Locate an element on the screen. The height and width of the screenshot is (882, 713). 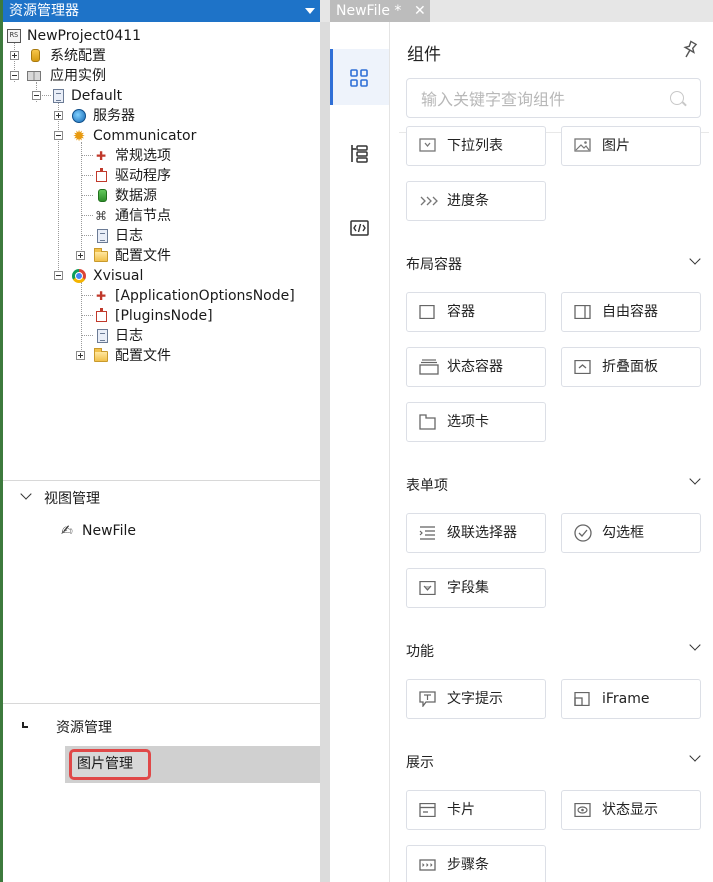
component-search is located at coordinates (553, 98).